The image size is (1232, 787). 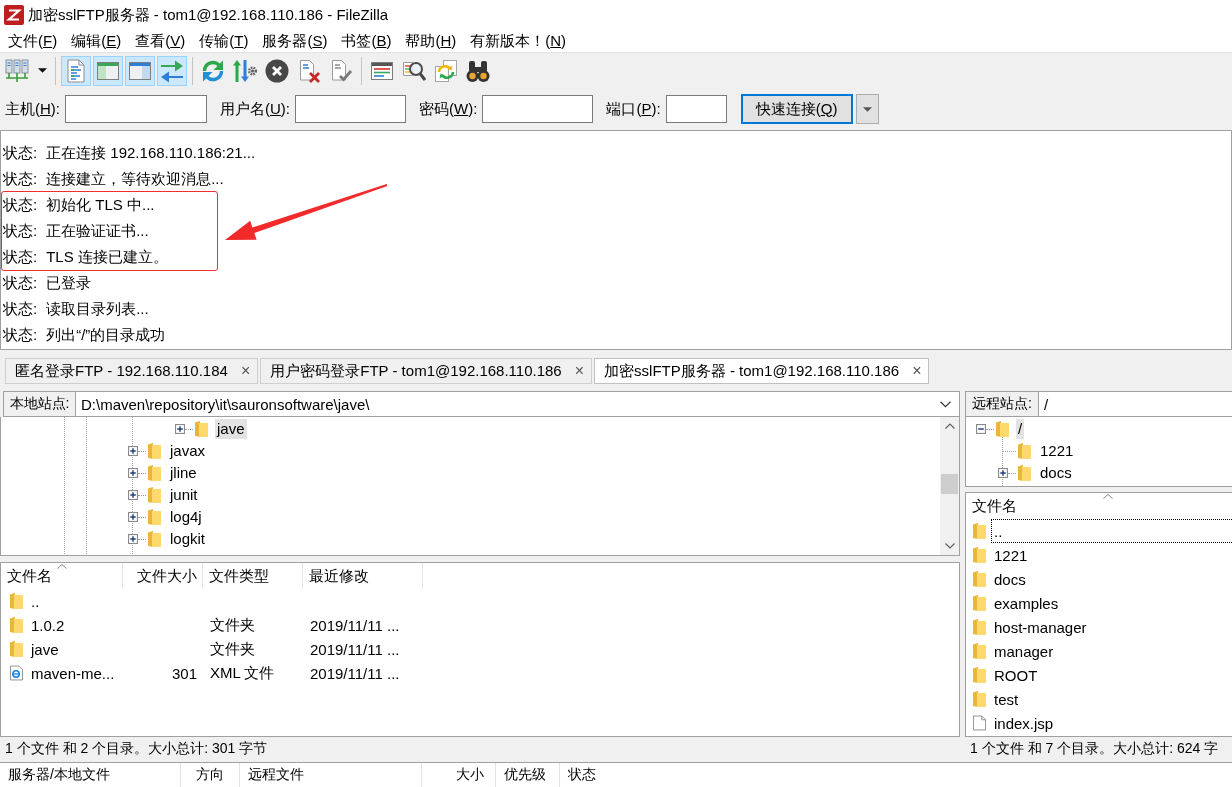 I want to click on file-name: 1221, so click(x=1011, y=555).